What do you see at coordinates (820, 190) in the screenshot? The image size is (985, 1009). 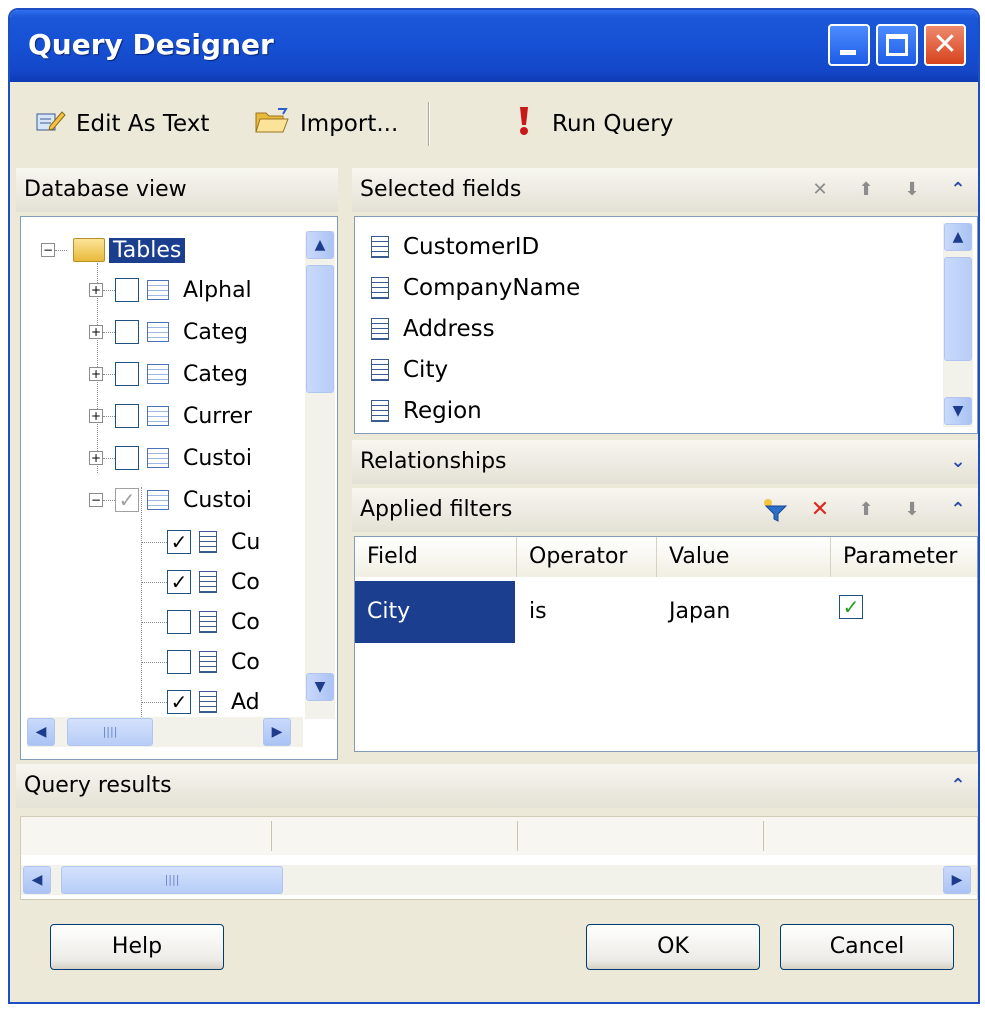 I see `remove-icon: ✕` at bounding box center [820, 190].